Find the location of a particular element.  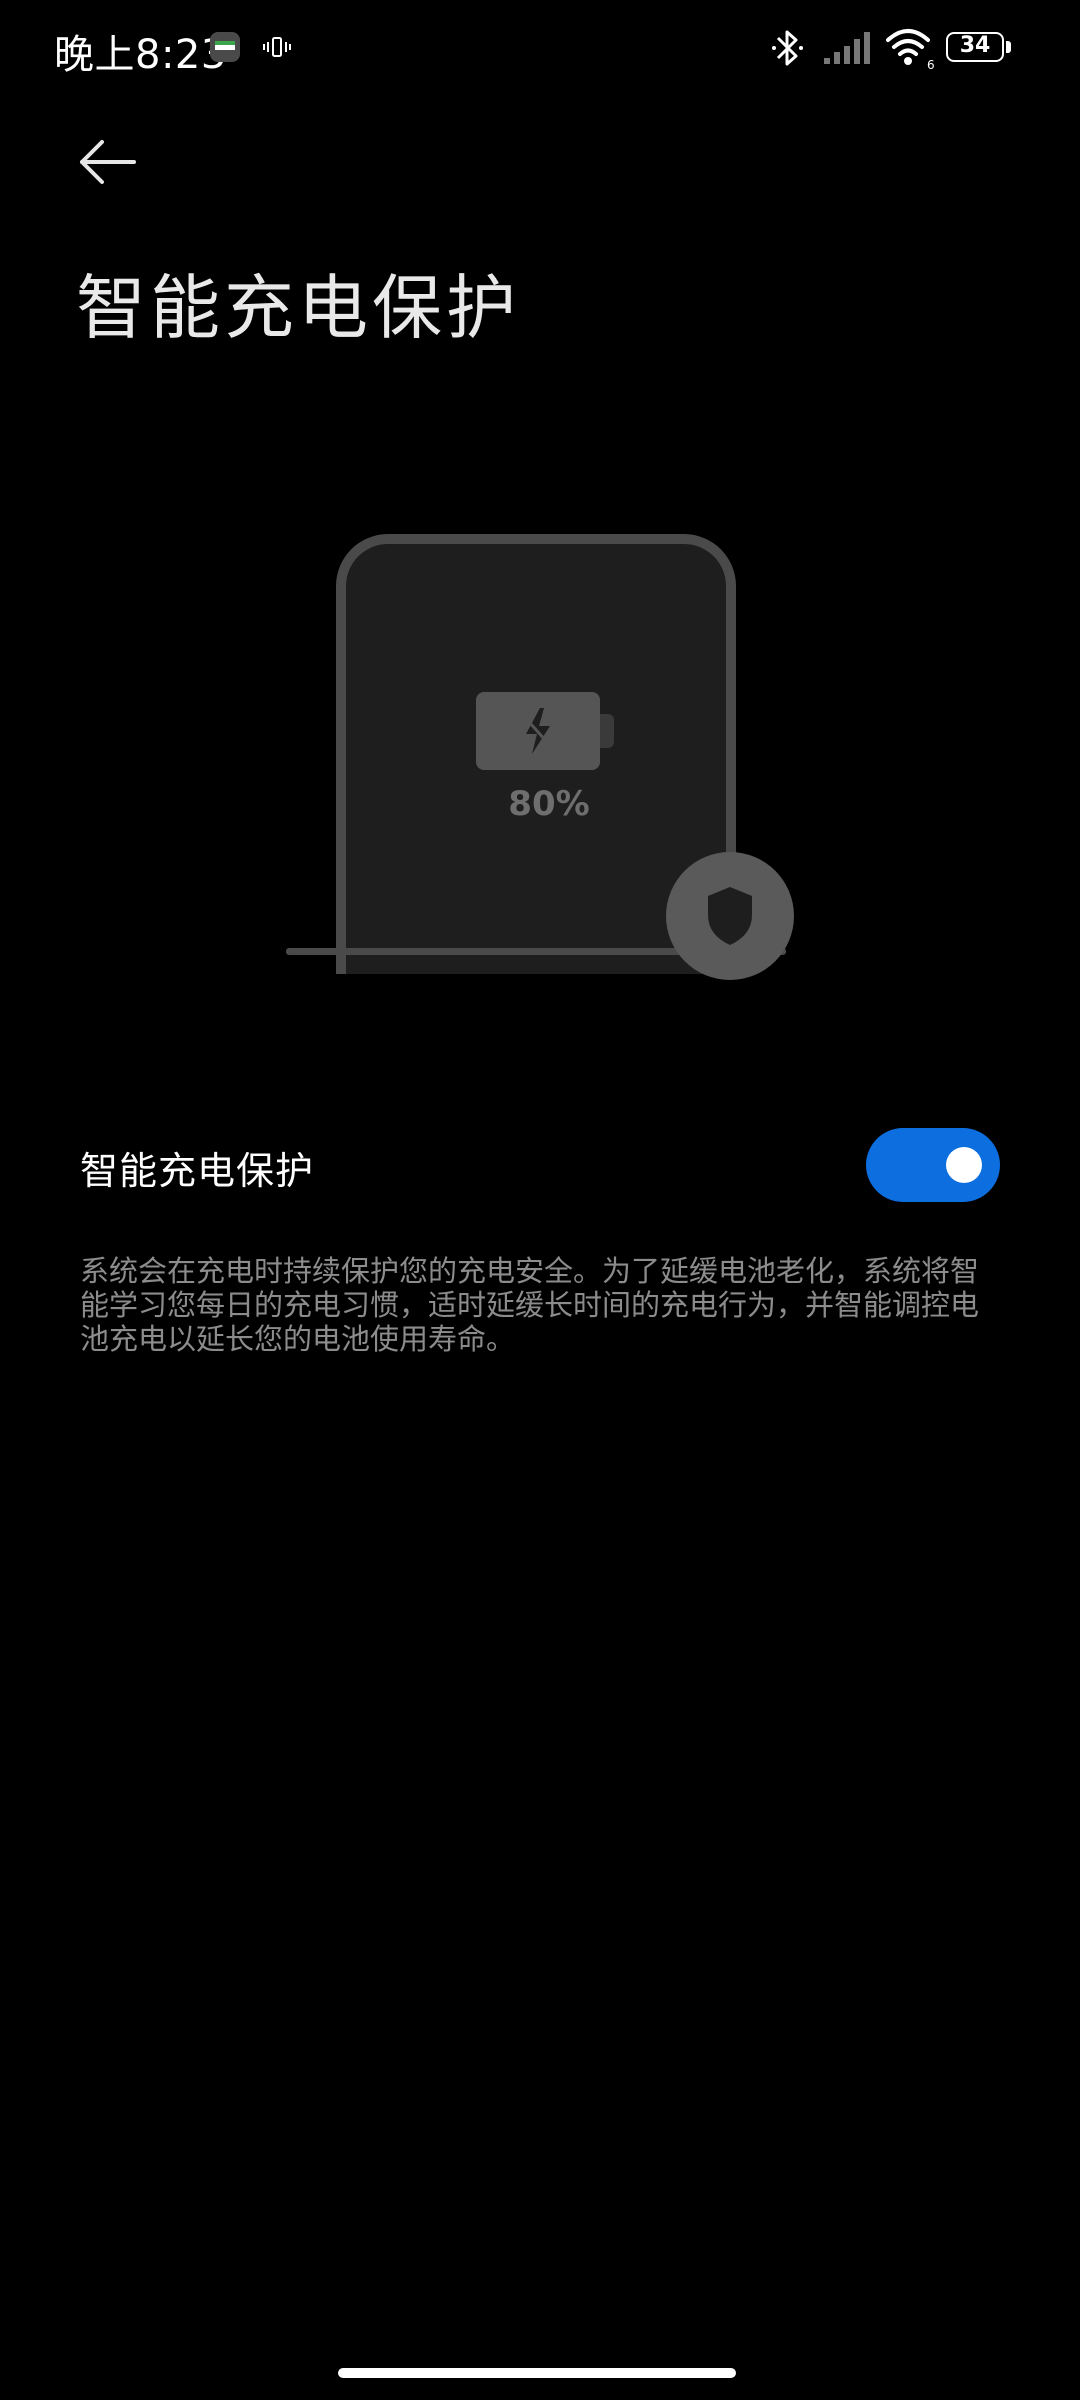

charging-illustration: 80% is located at coordinates (550, 760).